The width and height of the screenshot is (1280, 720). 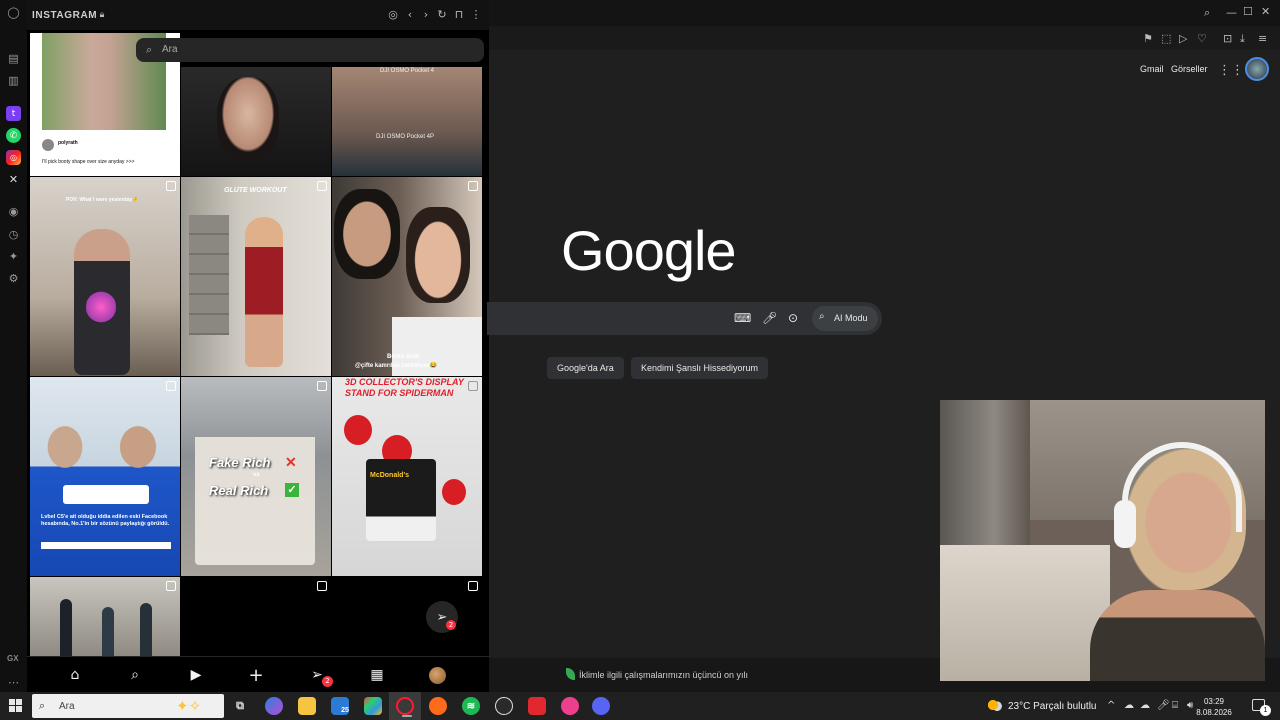 What do you see at coordinates (459, 15) in the screenshot?
I see `pin-panel-icon: ⊓` at bounding box center [459, 15].